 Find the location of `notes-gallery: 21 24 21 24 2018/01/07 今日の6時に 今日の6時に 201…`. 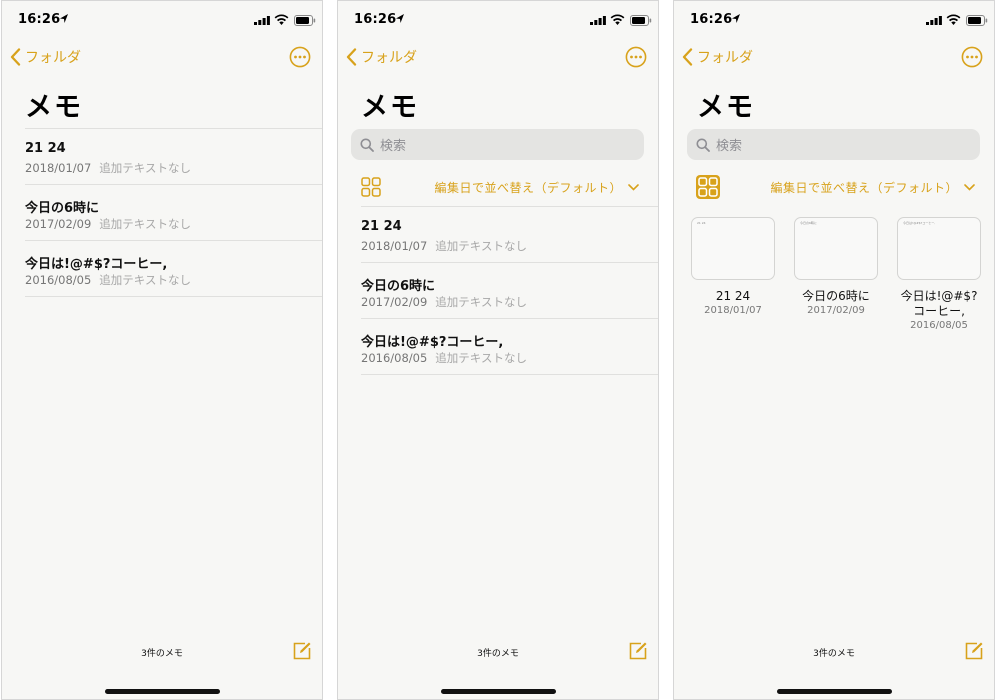

notes-gallery: 21 24 21 24 2018/01/07 今日の6時に 今日の6時に 201… is located at coordinates (836, 274).